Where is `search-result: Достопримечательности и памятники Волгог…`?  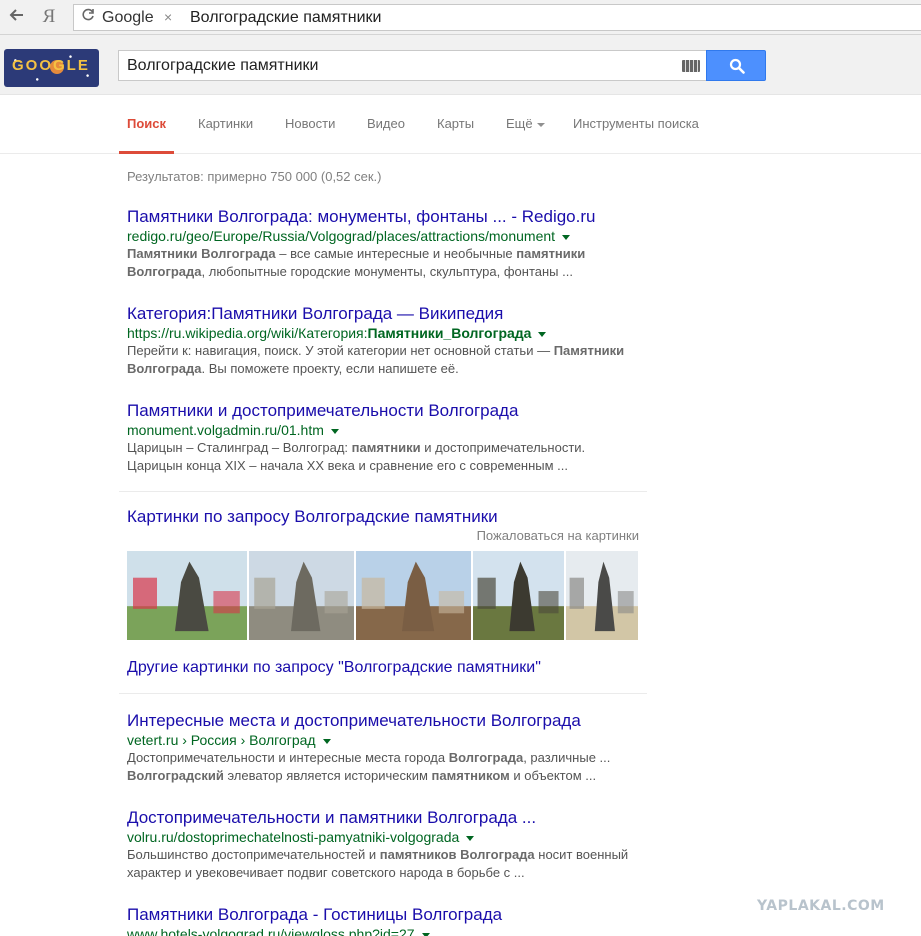
search-result: Достопримечательности и памятники Волгог… is located at coordinates (392, 845).